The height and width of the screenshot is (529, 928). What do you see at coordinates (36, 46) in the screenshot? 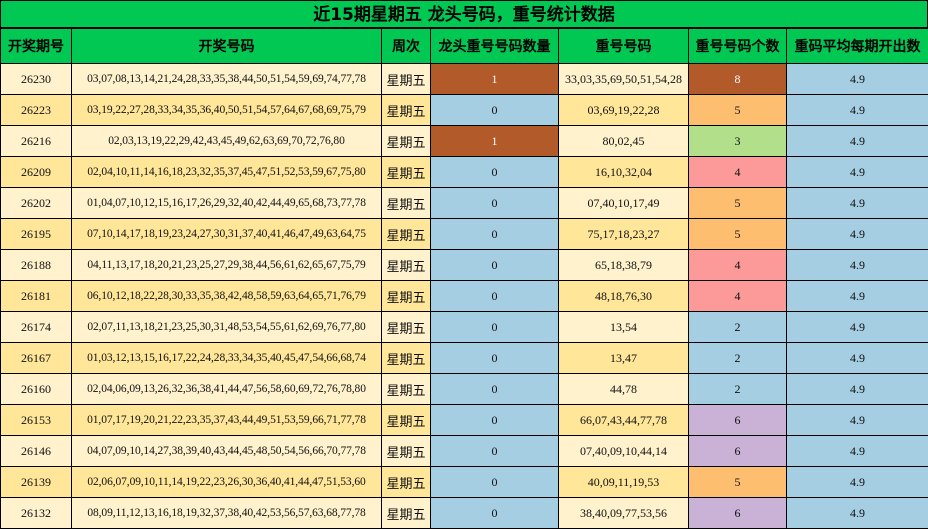
I see `header-issue: 开奖期号` at bounding box center [36, 46].